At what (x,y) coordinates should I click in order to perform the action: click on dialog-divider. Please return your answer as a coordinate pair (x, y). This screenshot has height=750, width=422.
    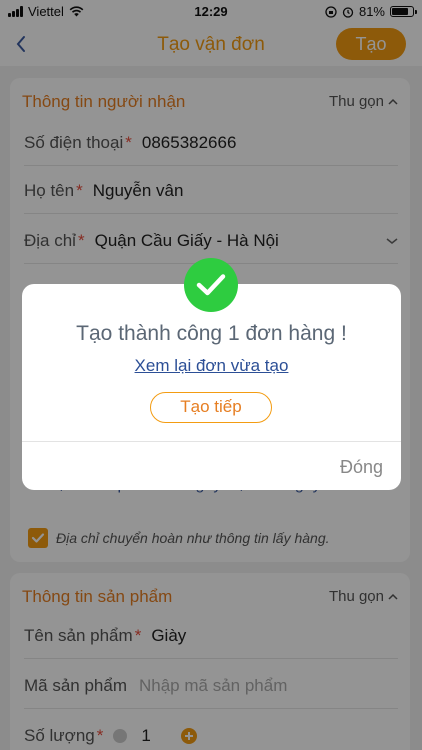
    Looking at the image, I should click on (211, 441).